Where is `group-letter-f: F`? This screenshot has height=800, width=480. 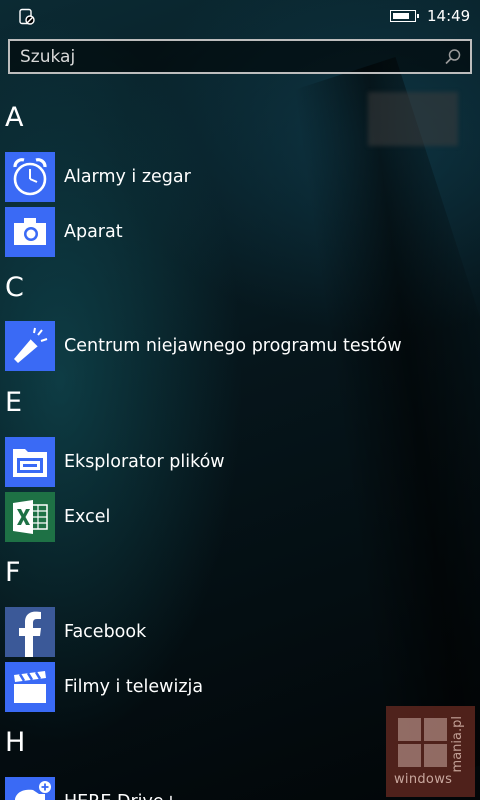 group-letter-f: F is located at coordinates (13, 573).